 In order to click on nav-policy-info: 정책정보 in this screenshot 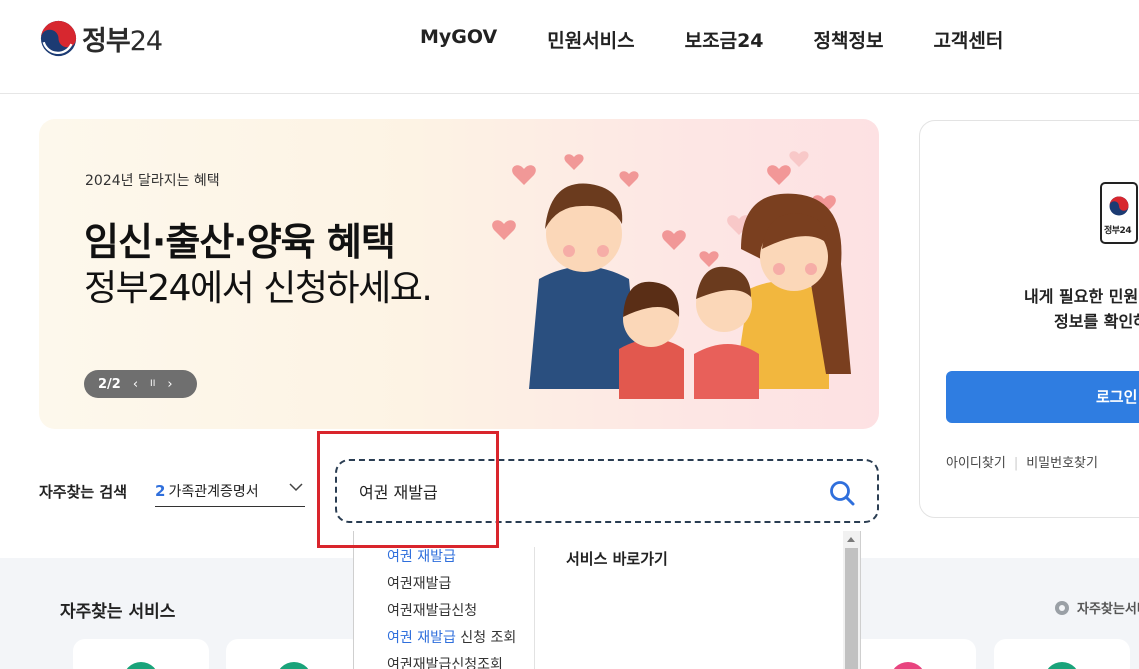, I will do `click(849, 39)`.